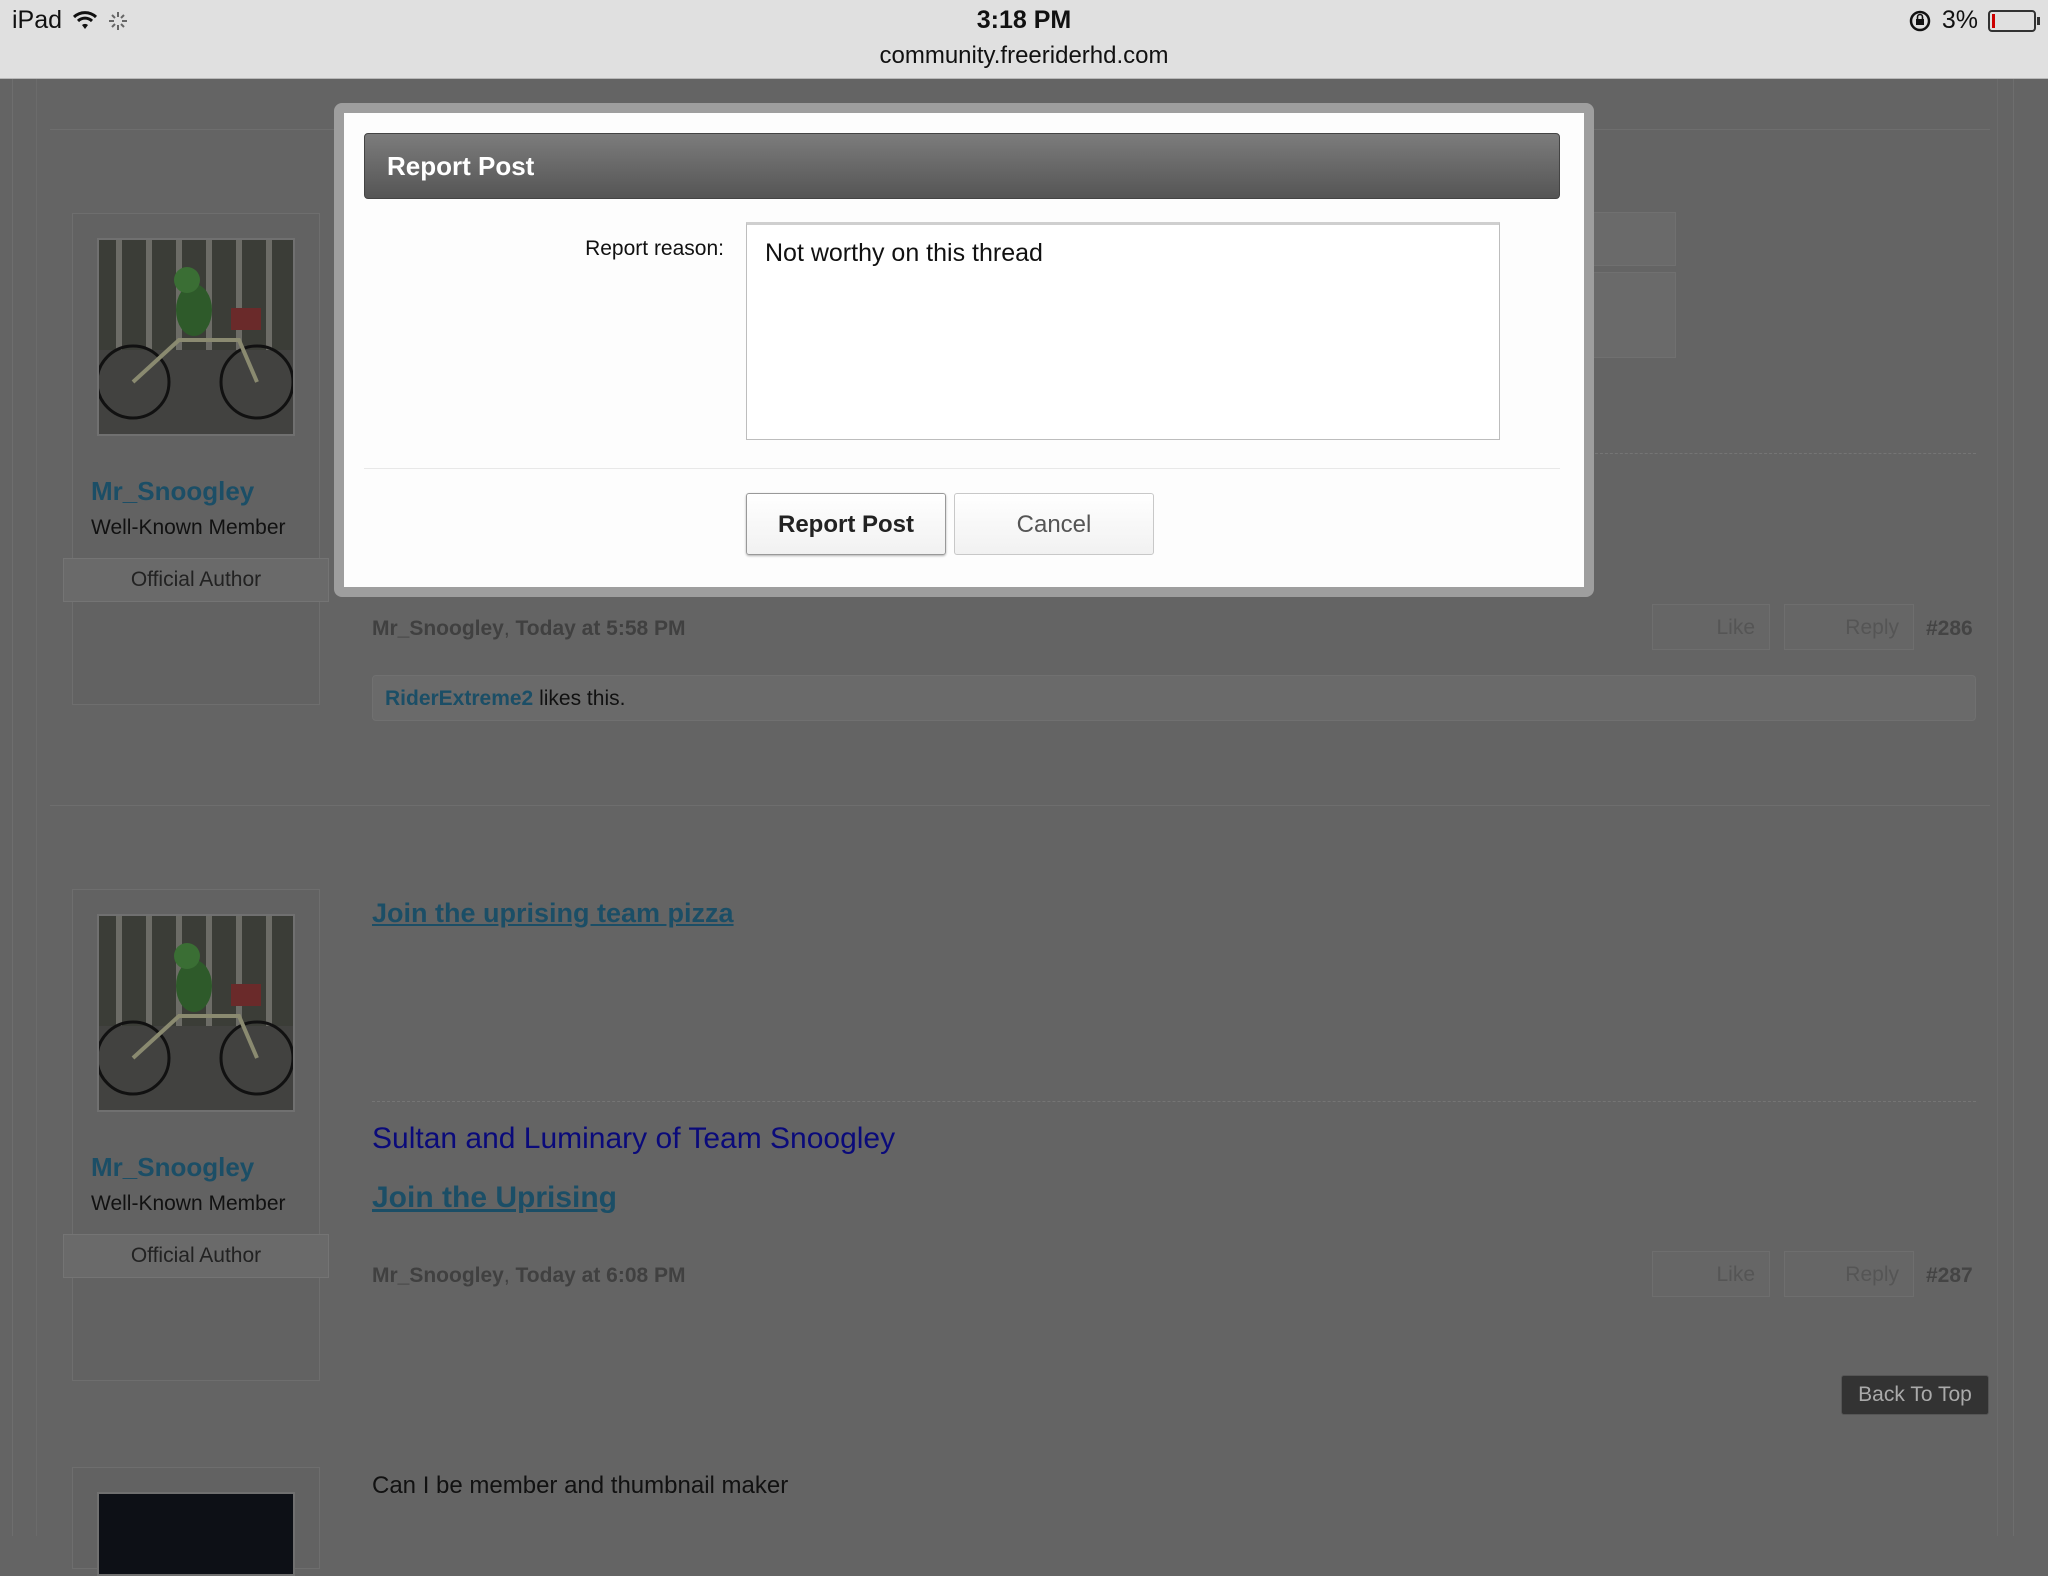 This screenshot has width=2048, height=1576. What do you see at coordinates (1920, 20) in the screenshot?
I see `rotation-lock-icon` at bounding box center [1920, 20].